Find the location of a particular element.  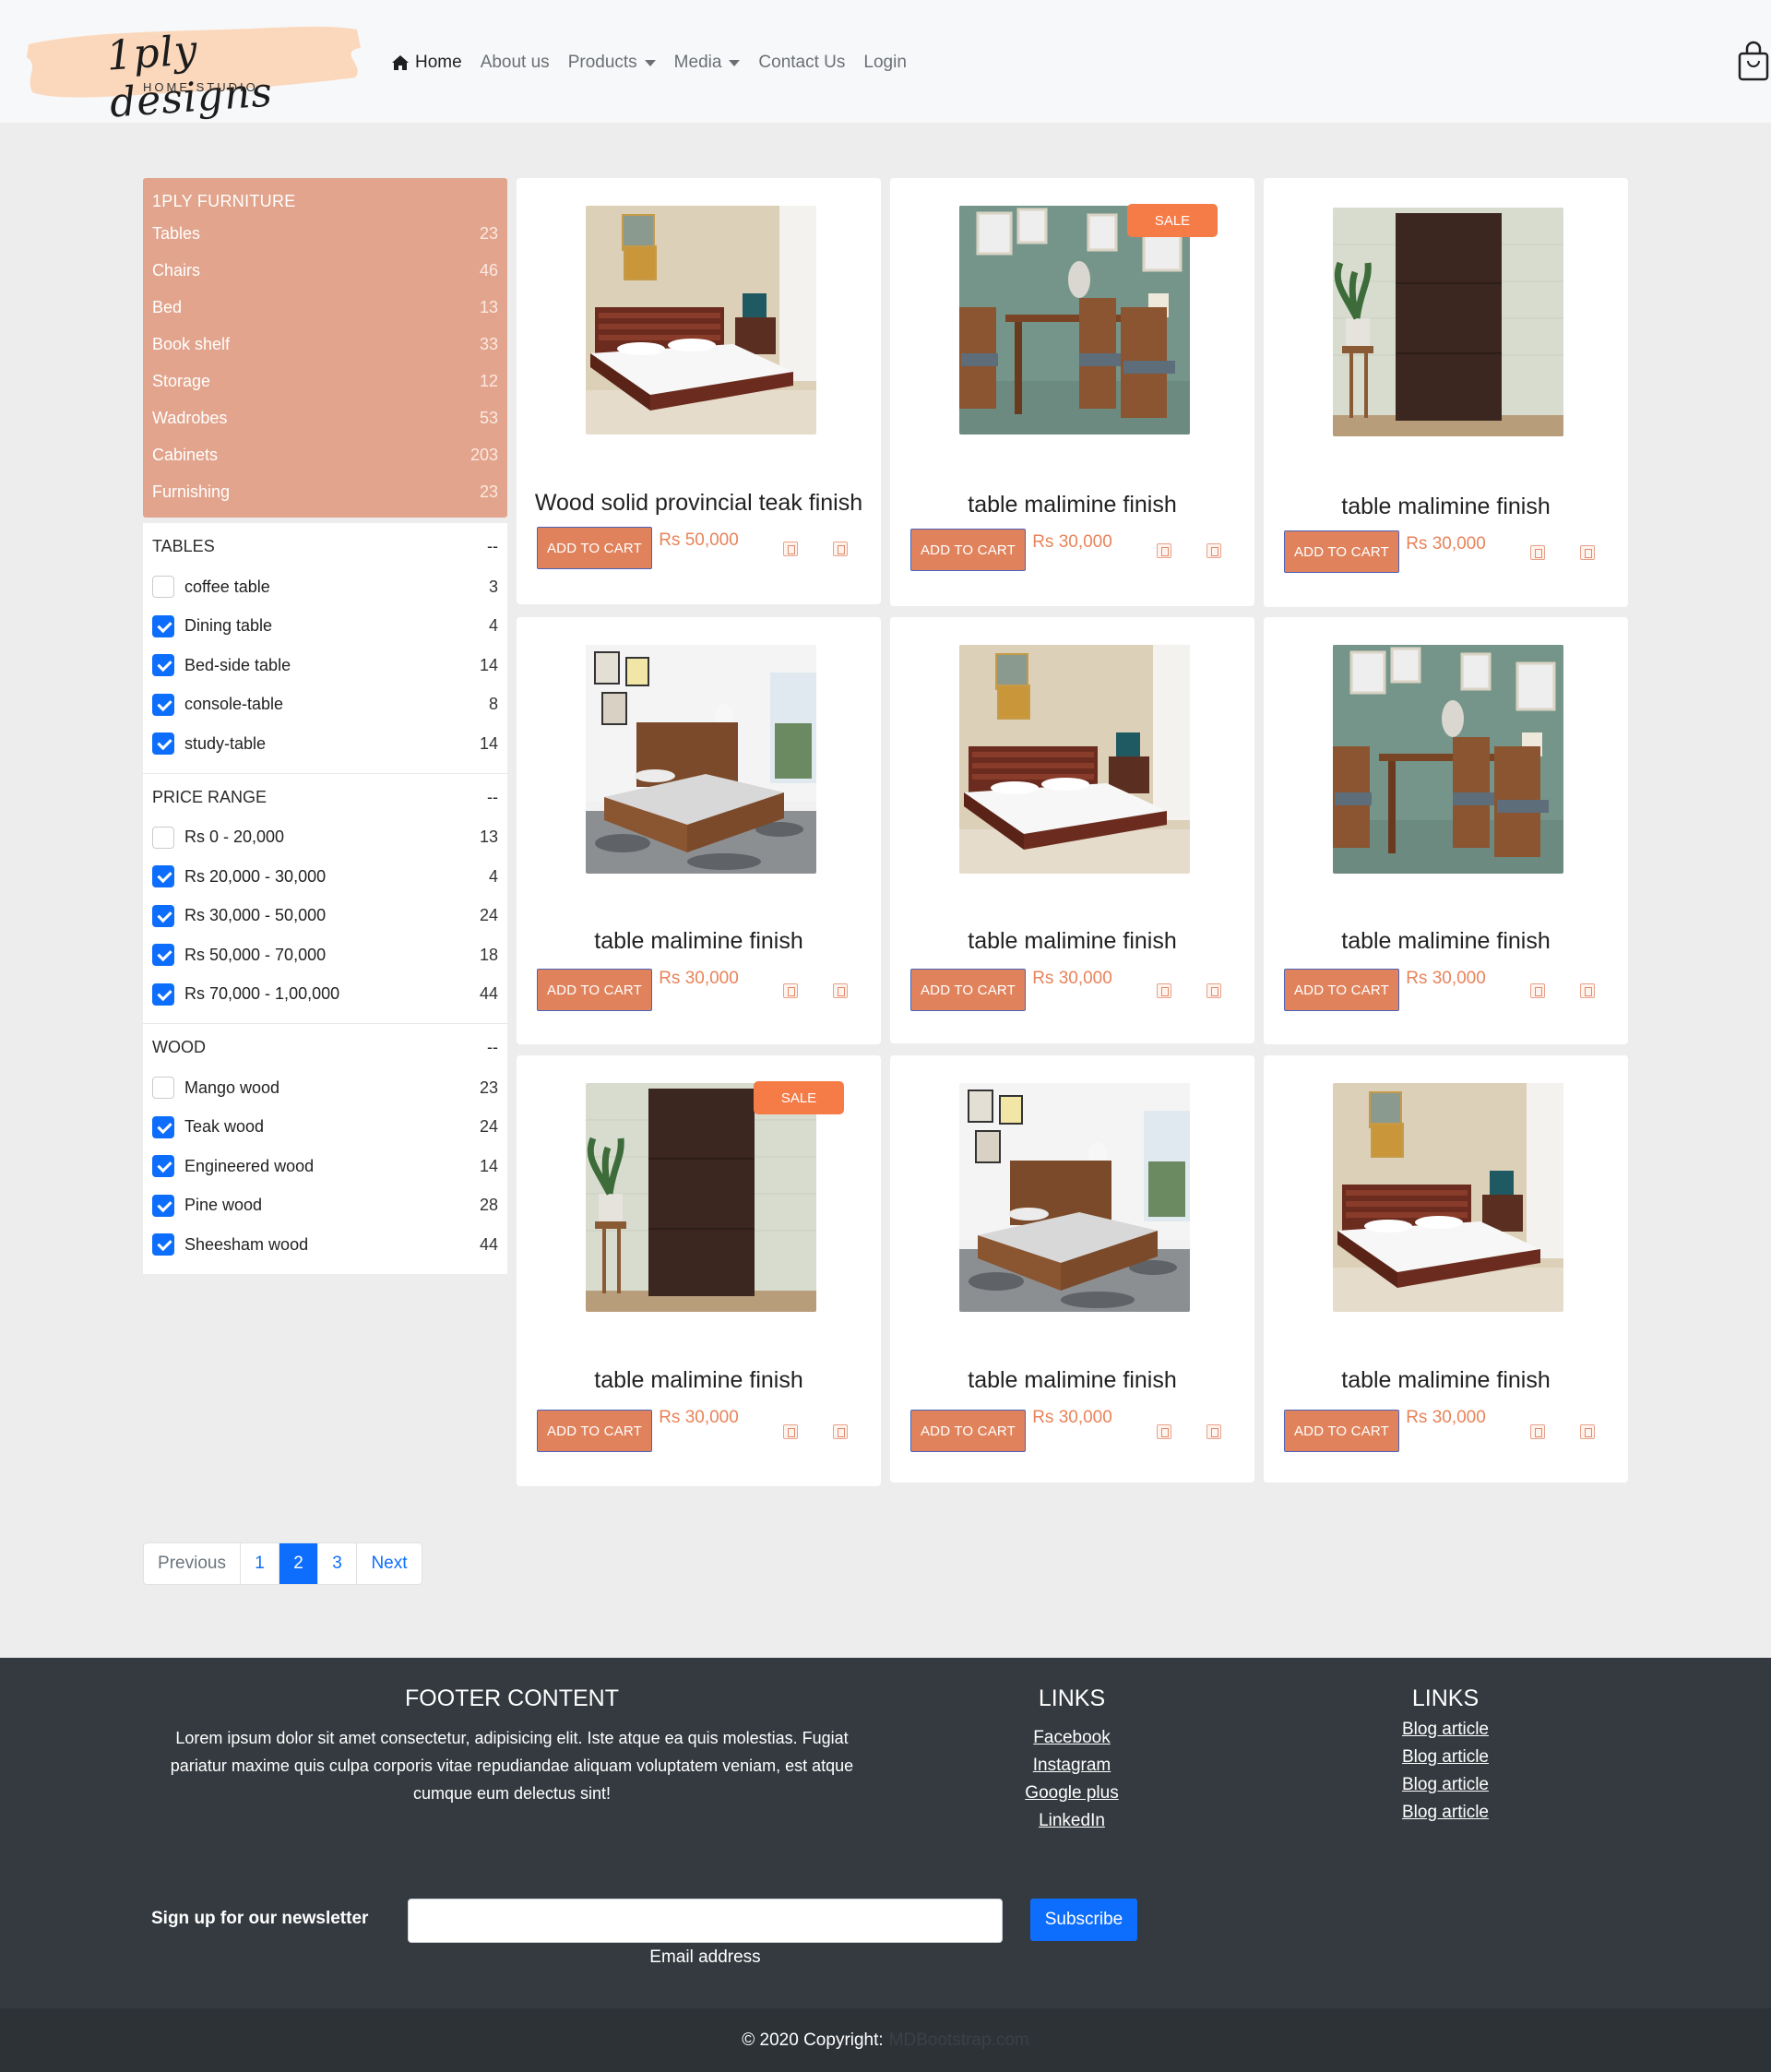

footer-link-instagram: Instagram is located at coordinates (1072, 1766).